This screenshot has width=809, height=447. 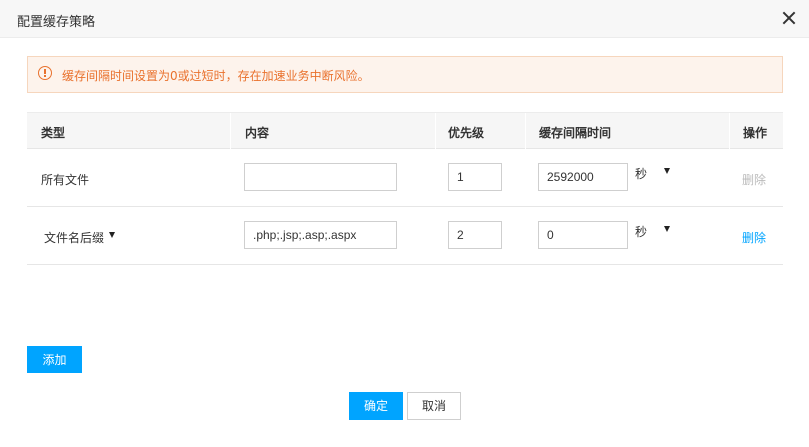 I want to click on type-select: 文件名后缀, so click(x=74, y=237).